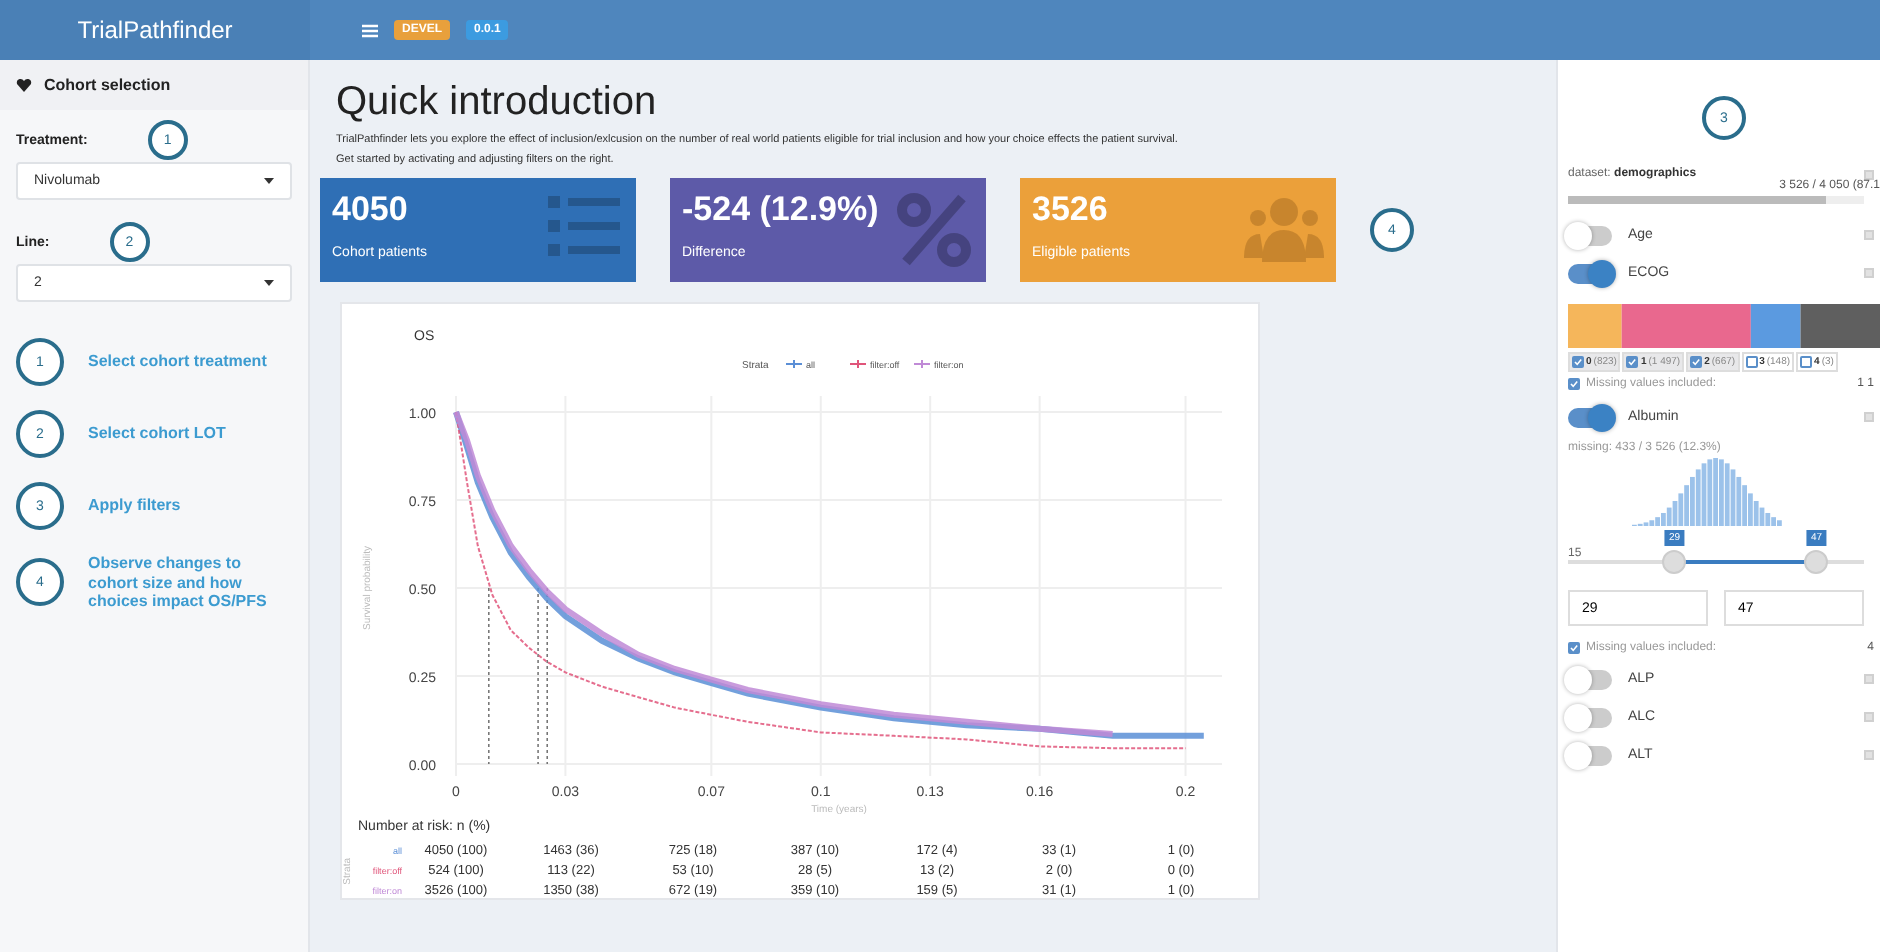  Describe the element at coordinates (178, 583) in the screenshot. I see `step-text: Observe changes to cohort size and how choices impact OS/PFS` at that location.